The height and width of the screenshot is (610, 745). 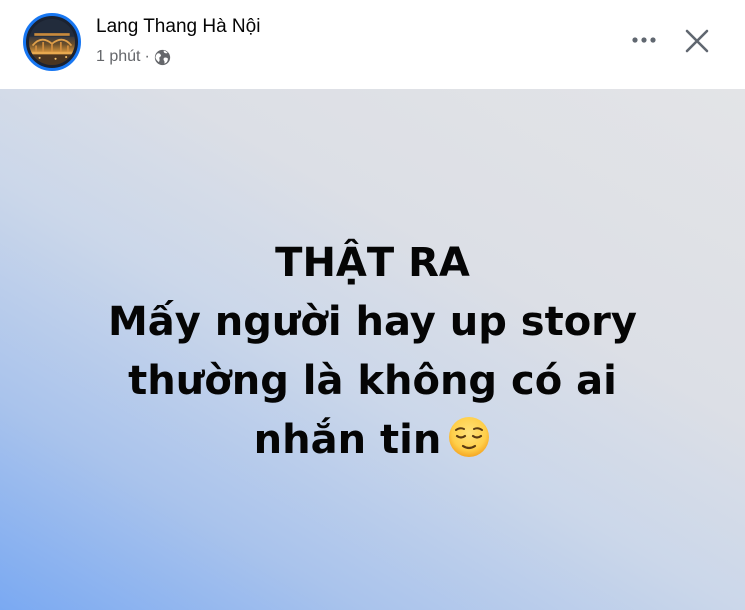 What do you see at coordinates (372, 381) in the screenshot?
I see `post-line-3: thường là không có ai` at bounding box center [372, 381].